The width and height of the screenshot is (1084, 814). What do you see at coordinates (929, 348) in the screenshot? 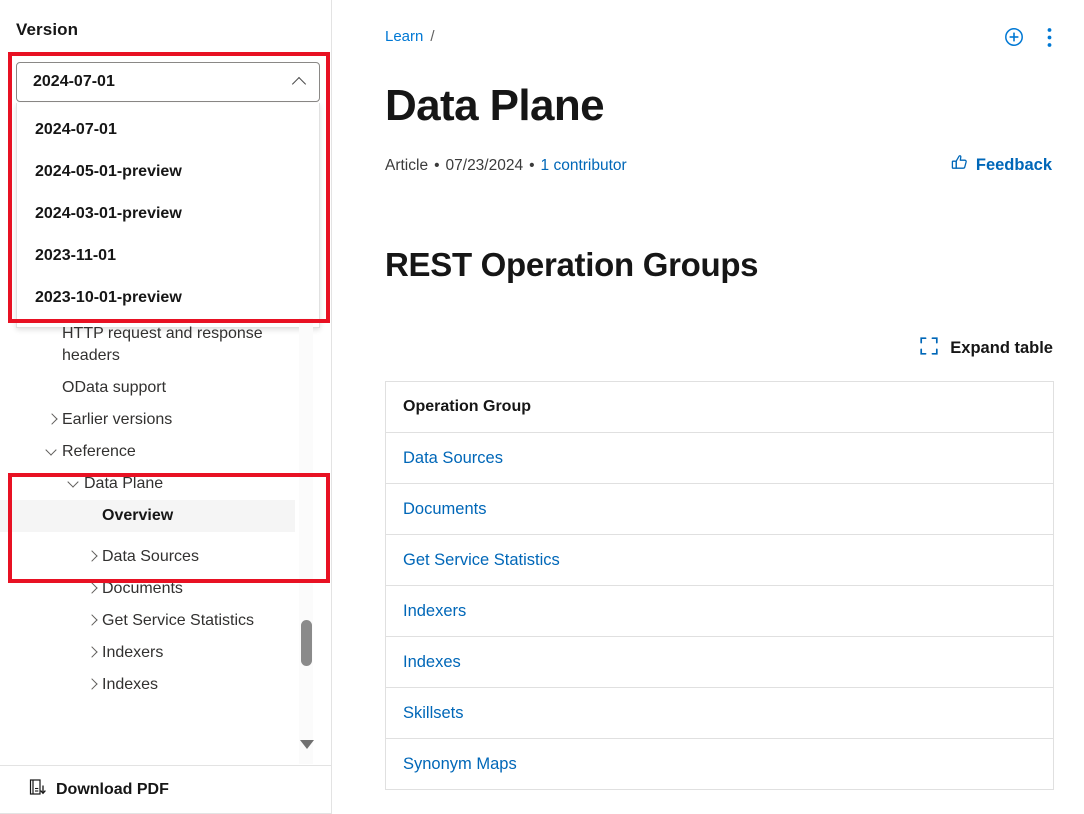
I see `expand-icon` at bounding box center [929, 348].